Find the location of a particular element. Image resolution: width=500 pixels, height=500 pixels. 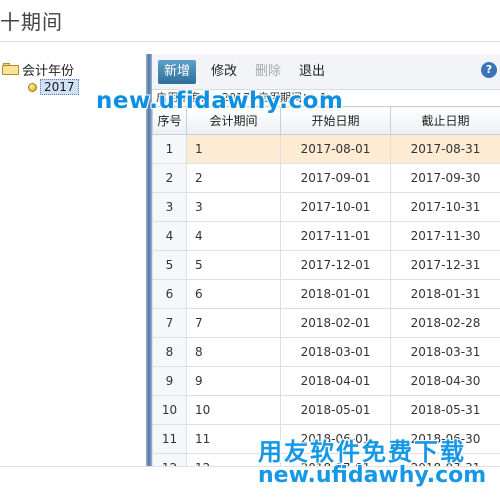

start-period-label: 启用期间： is located at coordinates (285, 97).